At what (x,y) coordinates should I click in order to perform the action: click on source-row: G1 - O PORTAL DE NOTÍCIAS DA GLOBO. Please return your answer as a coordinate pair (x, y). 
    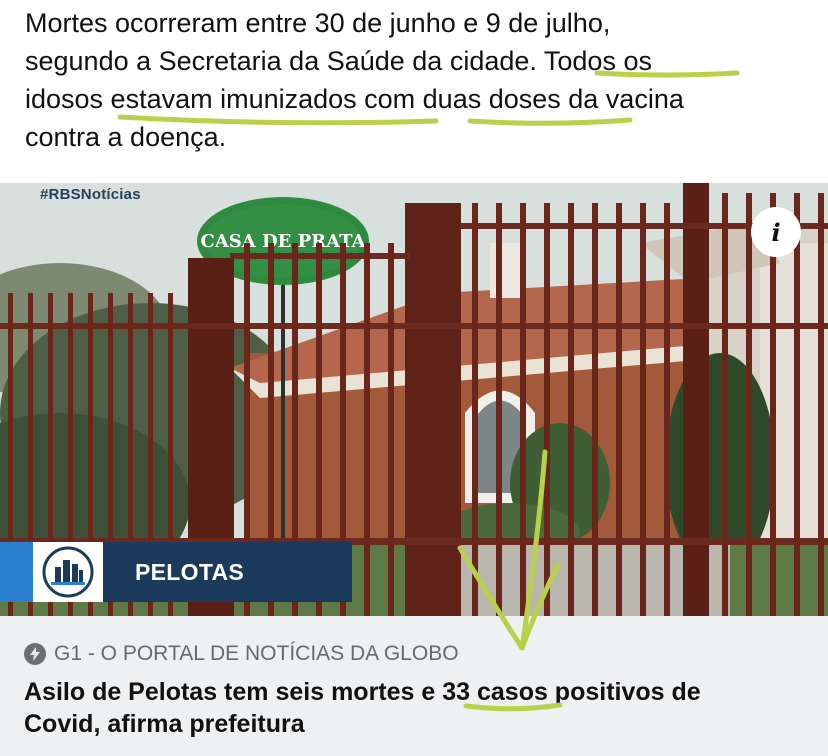
    Looking at the image, I should click on (241, 654).